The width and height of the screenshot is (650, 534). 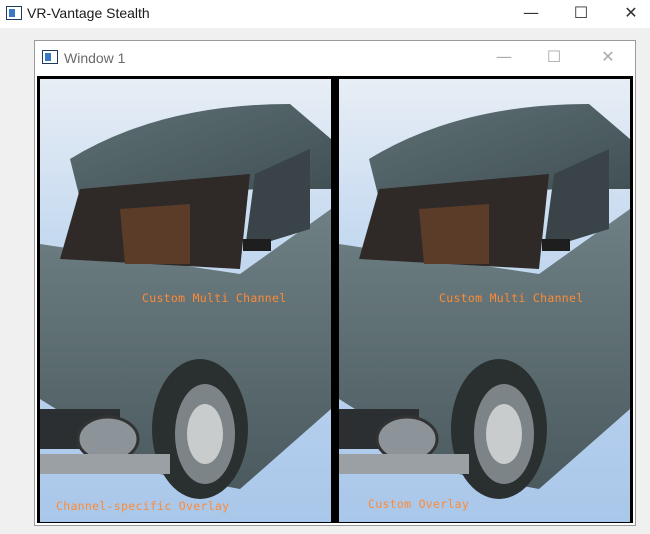 I want to click on app-titlebar: VR-Vantage Stealth — ☐ ✕, so click(x=325, y=14).